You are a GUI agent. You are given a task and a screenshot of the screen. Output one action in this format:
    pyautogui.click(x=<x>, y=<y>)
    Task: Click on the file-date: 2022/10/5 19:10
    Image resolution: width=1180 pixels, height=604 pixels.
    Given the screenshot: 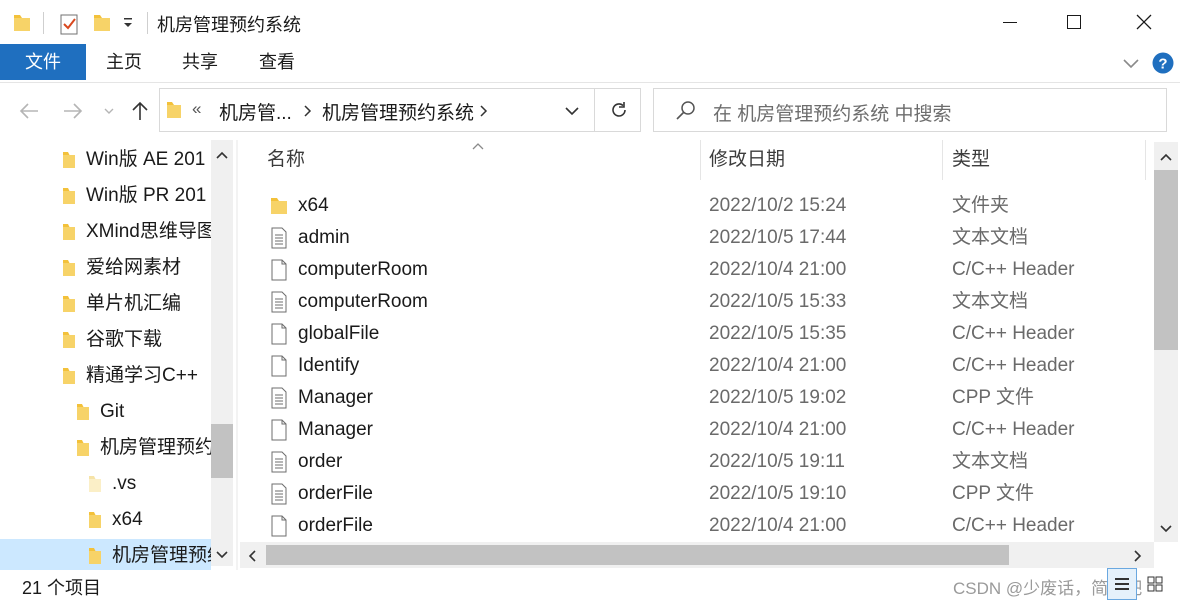 What is the action you would take?
    pyautogui.click(x=778, y=493)
    